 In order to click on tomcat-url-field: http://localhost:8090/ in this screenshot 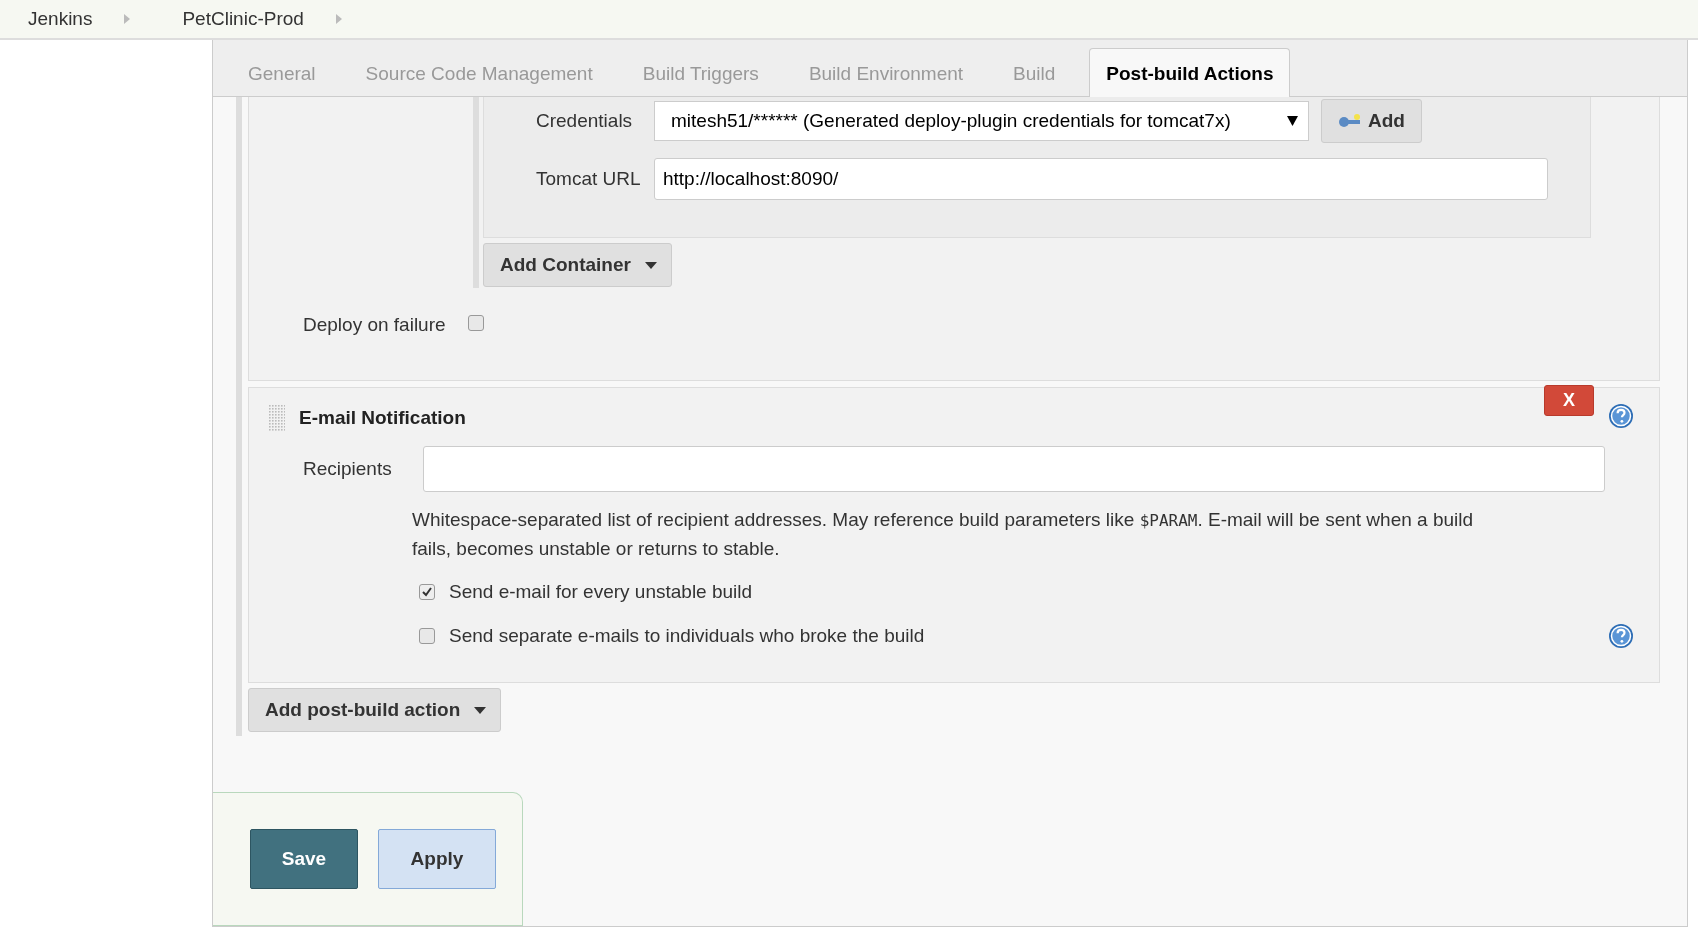, I will do `click(1101, 179)`.